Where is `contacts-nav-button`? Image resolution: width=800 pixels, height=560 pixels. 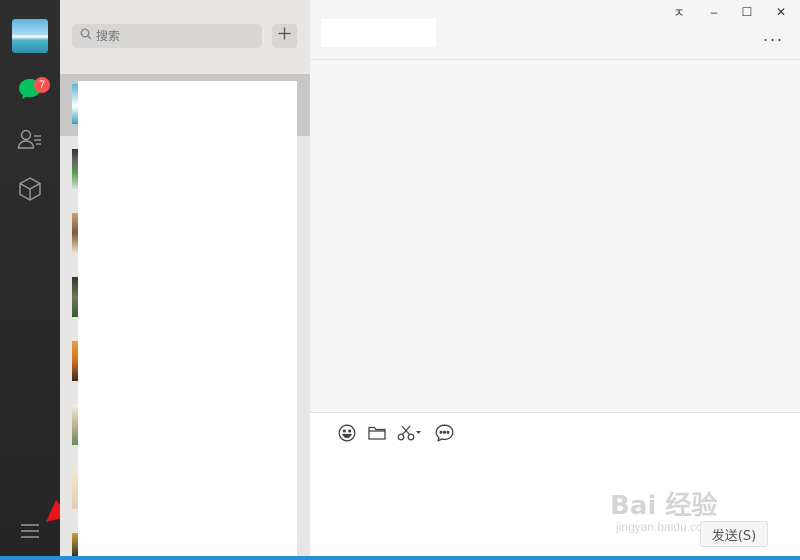 contacts-nav-button is located at coordinates (30, 141).